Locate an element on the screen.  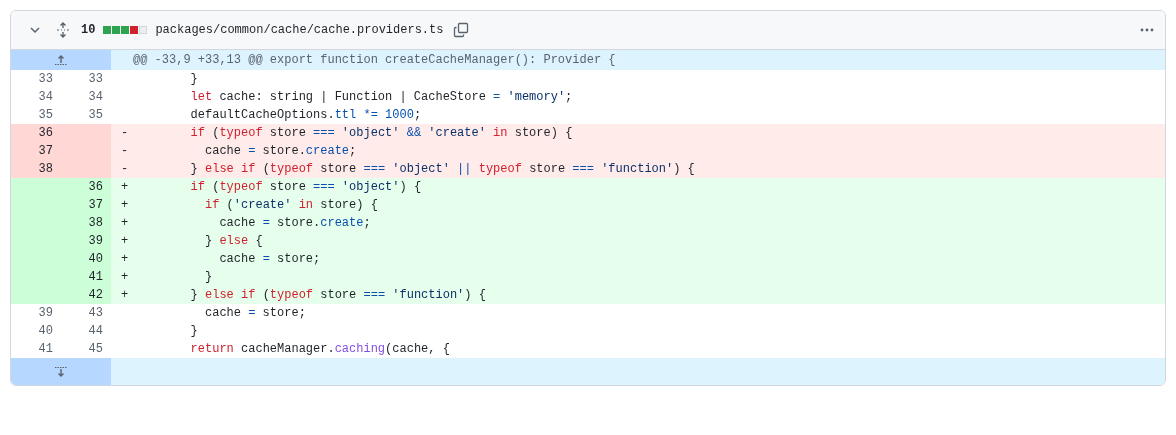
code-line: } else if (typeof store === 'function') { is located at coordinates (337, 295).